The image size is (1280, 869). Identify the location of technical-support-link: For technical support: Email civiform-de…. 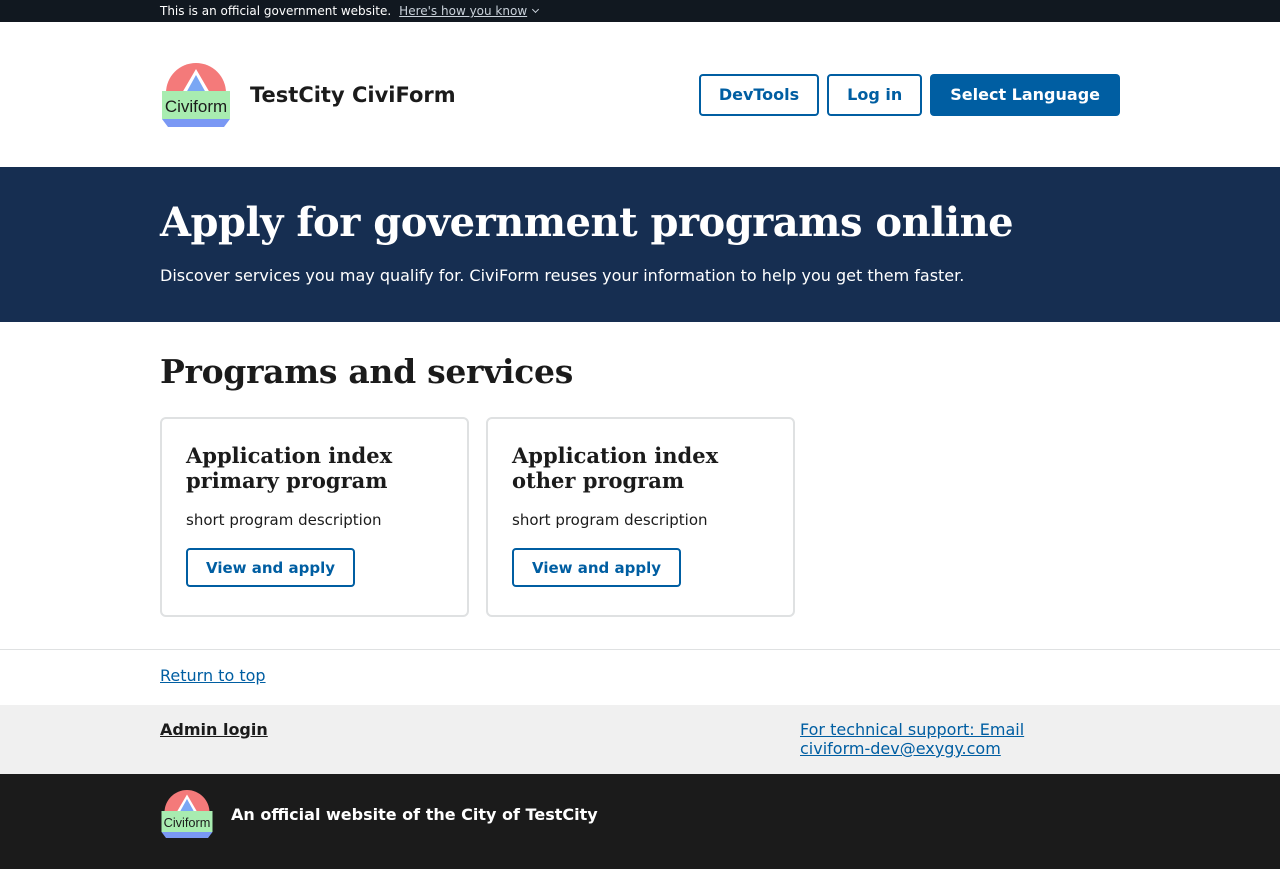
(945, 739).